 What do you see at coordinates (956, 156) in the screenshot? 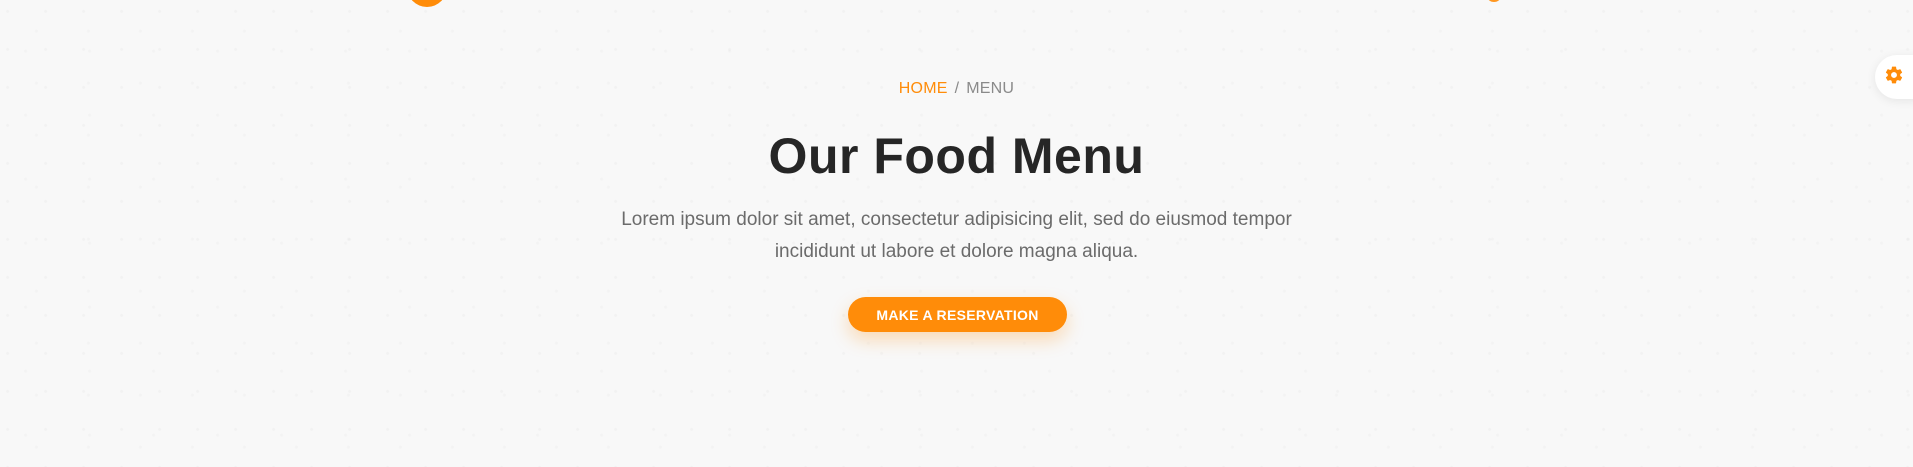
I see `page-title: Our Food Menu` at bounding box center [956, 156].